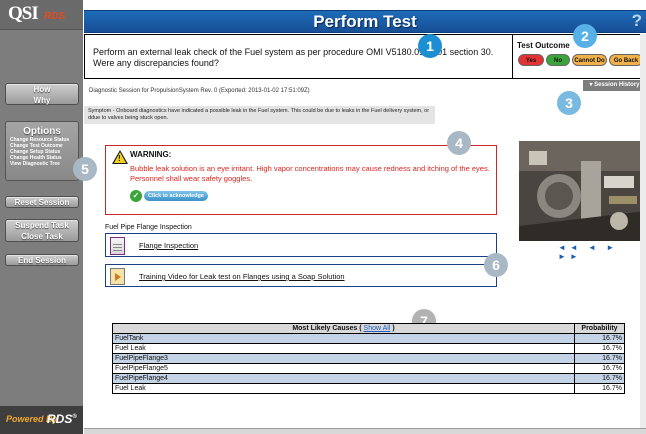 The image size is (646, 434). Describe the element at coordinates (301, 245) in the screenshot. I see `flange-inspection-link-box: Flange Inspection` at that location.